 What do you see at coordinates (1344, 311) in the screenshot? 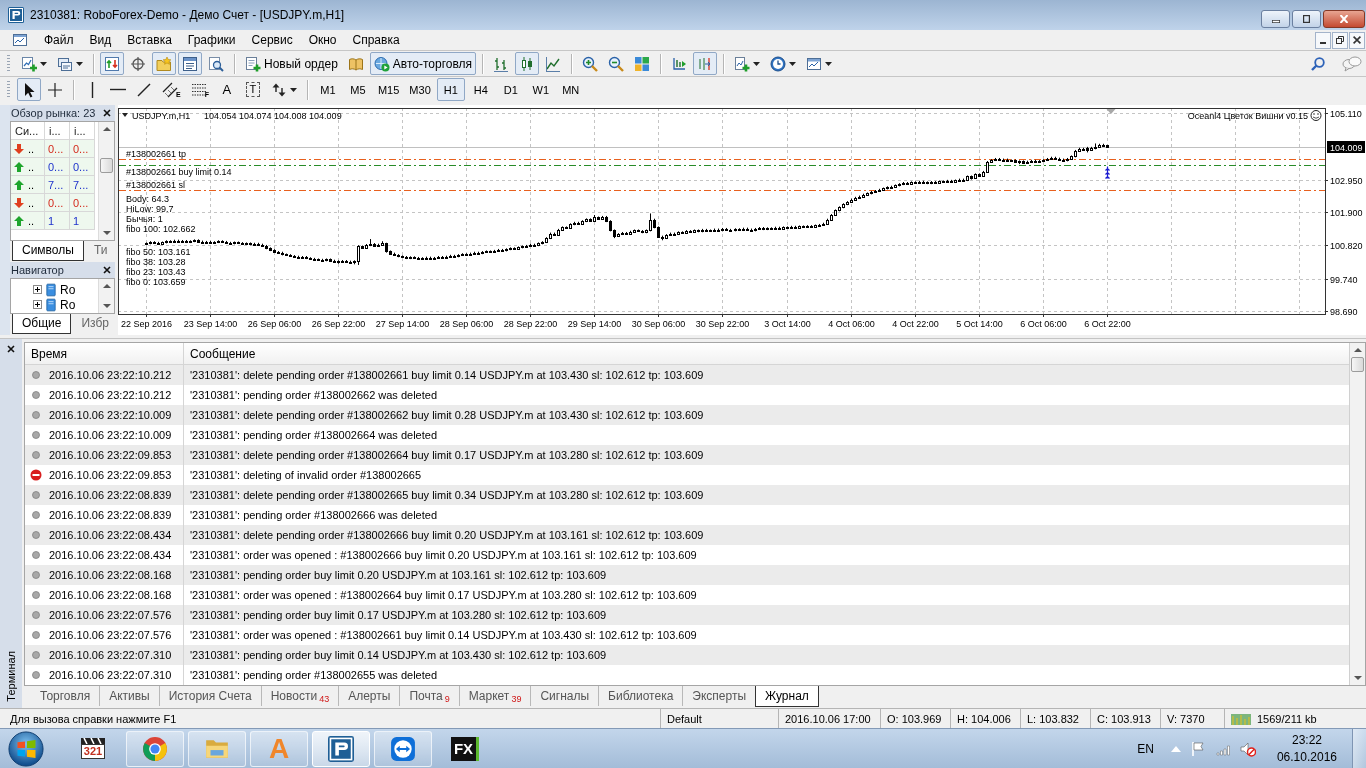
I see `price-label: 98.690` at bounding box center [1344, 311].